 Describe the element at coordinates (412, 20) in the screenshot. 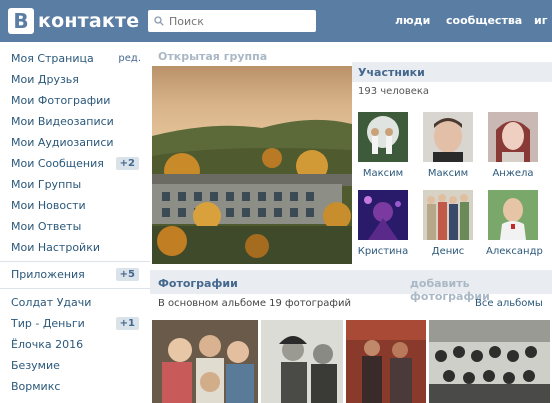

I see `nav-people: люди` at that location.